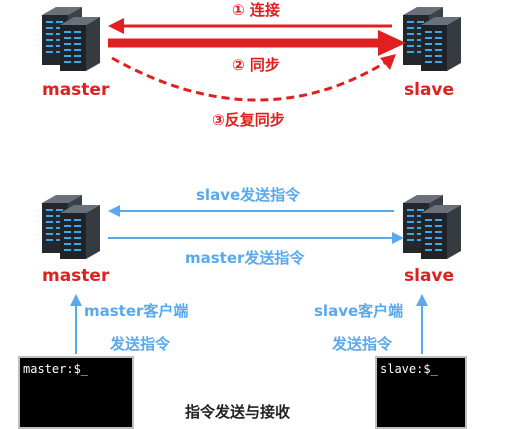 This screenshot has height=429, width=516. I want to click on step-repeat-sync-label: ③反复同步, so click(248, 120).